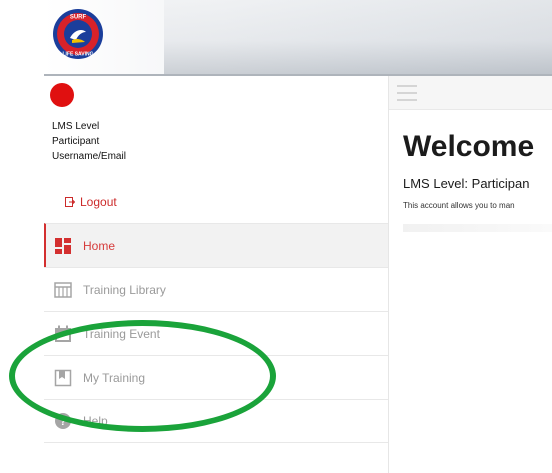 This screenshot has width=552, height=473. What do you see at coordinates (216, 377) in the screenshot?
I see `sidebar-item-my-training: My Training` at bounding box center [216, 377].